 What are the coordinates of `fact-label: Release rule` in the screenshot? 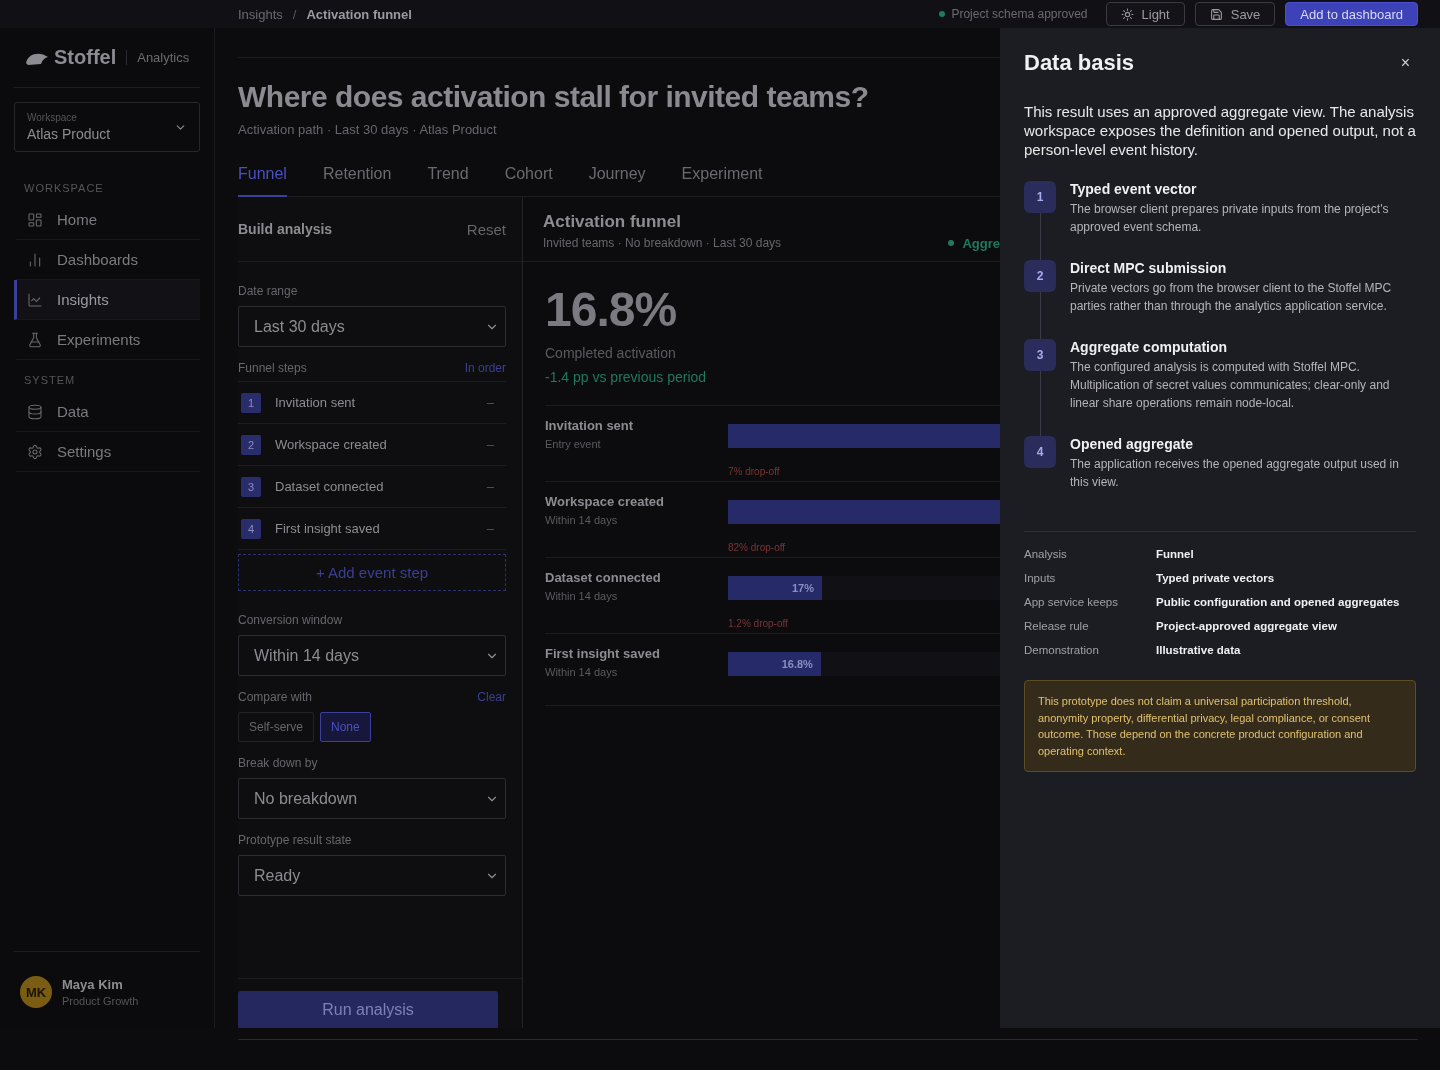 It's located at (1057, 626).